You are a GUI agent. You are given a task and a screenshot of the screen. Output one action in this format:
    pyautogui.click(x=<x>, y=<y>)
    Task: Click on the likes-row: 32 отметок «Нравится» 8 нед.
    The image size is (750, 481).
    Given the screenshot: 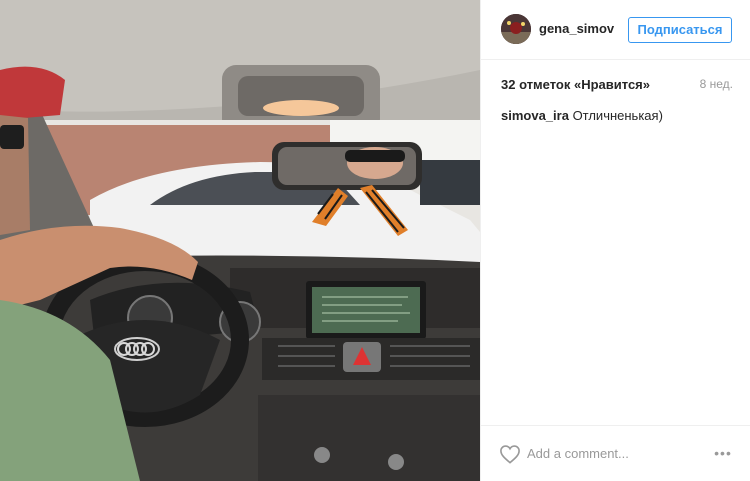 What is the action you would take?
    pyautogui.click(x=617, y=86)
    